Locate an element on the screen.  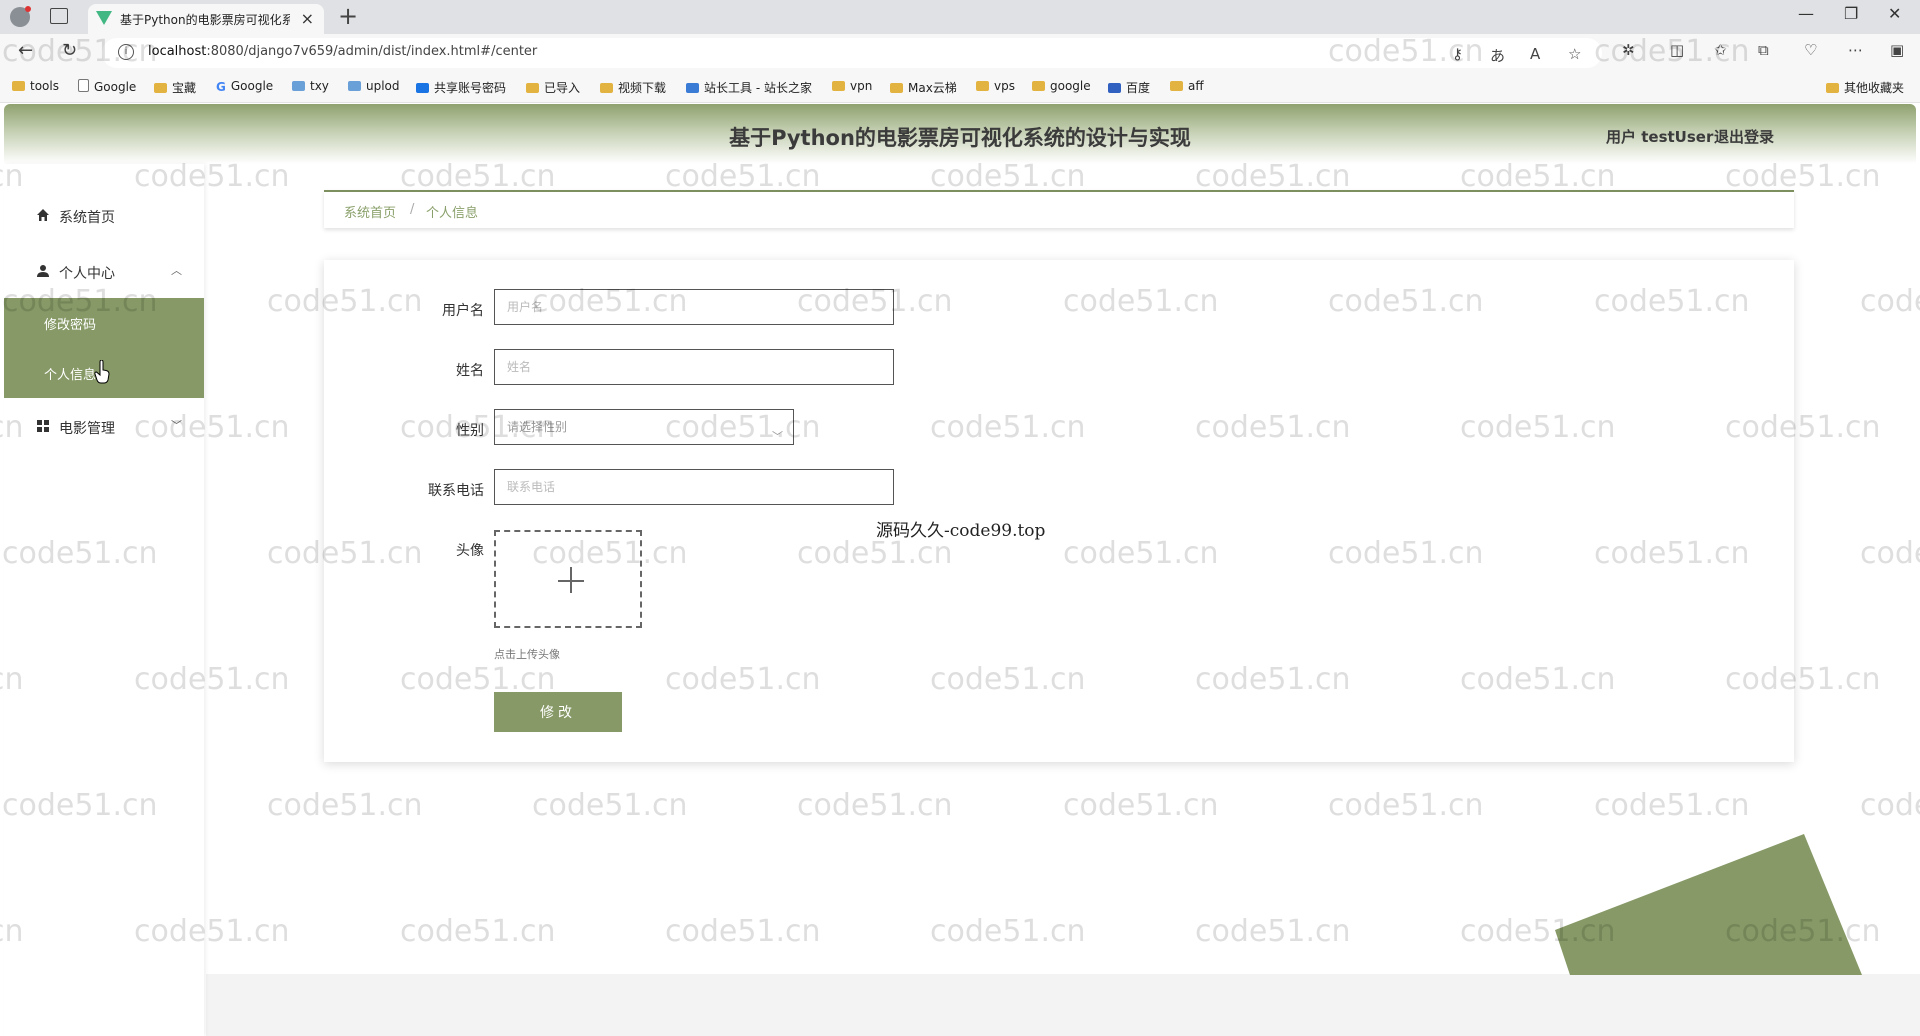
sidebar-item-personal-center: 个人中心 ︿ is located at coordinates (104, 272).